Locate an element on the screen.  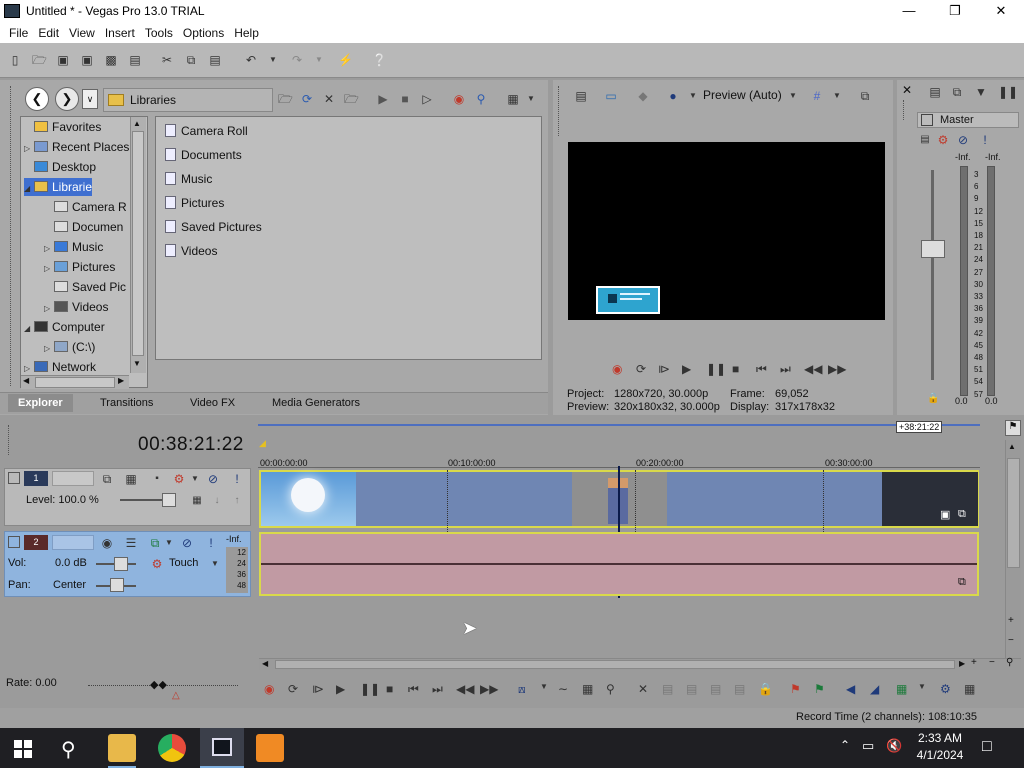
scroll-down-icon: ▼ is located at coordinates (137, 363).